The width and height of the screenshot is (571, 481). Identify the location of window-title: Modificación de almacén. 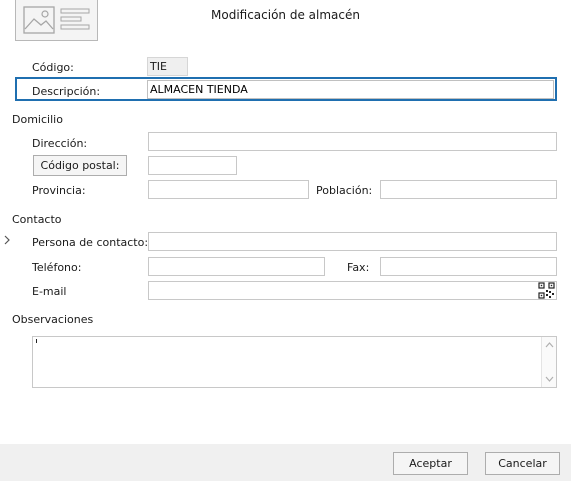
(285, 15).